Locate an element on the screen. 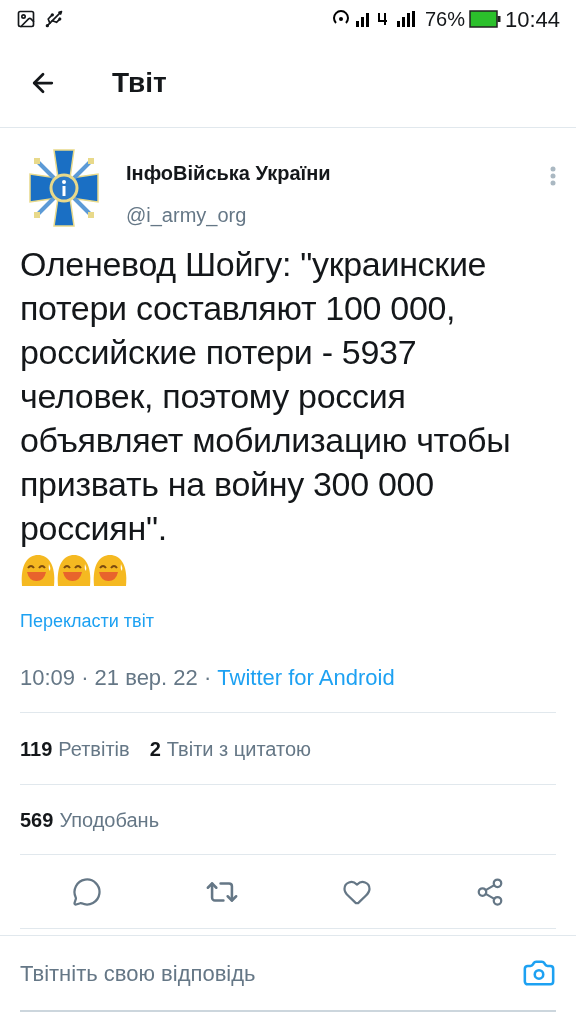 The image size is (576, 1024). stat-count: 119 is located at coordinates (36, 749).